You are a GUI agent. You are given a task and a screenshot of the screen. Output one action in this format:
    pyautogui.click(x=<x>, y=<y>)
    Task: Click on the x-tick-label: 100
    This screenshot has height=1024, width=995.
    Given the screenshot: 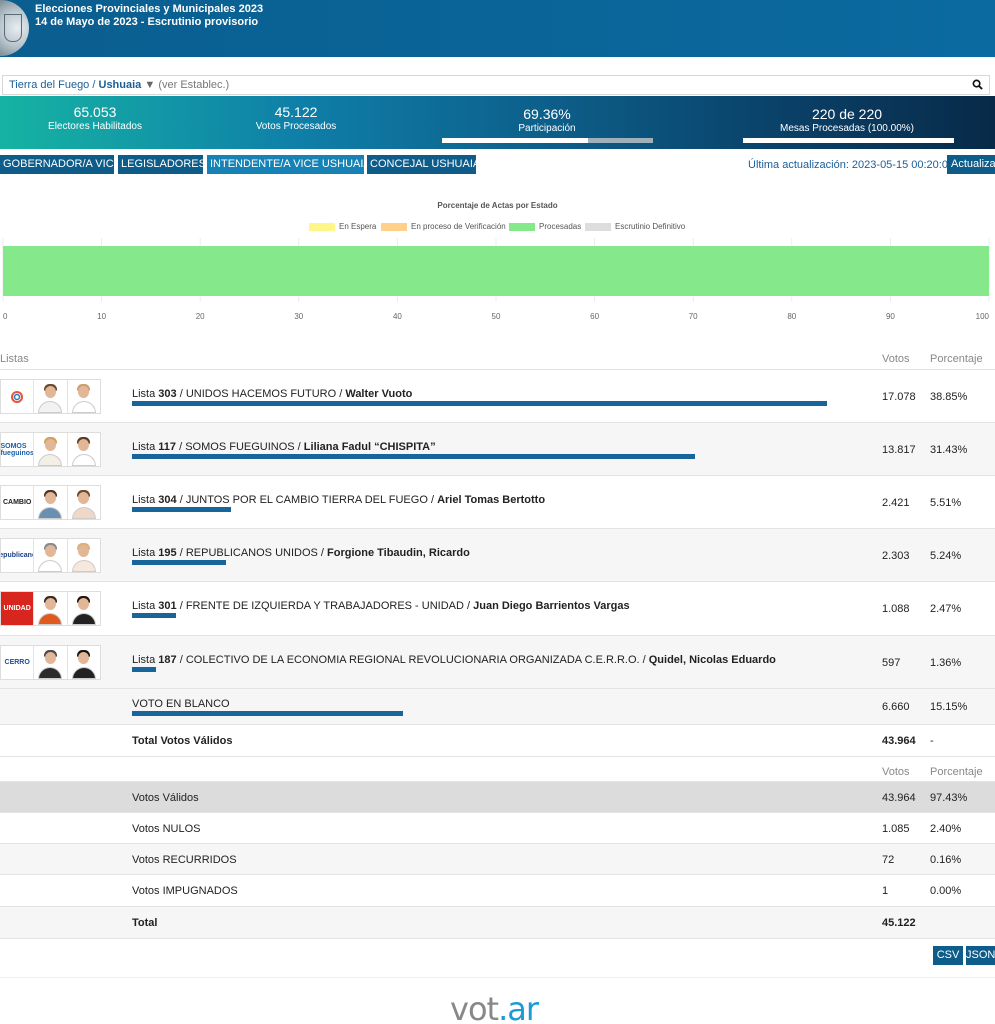 What is the action you would take?
    pyautogui.click(x=983, y=316)
    